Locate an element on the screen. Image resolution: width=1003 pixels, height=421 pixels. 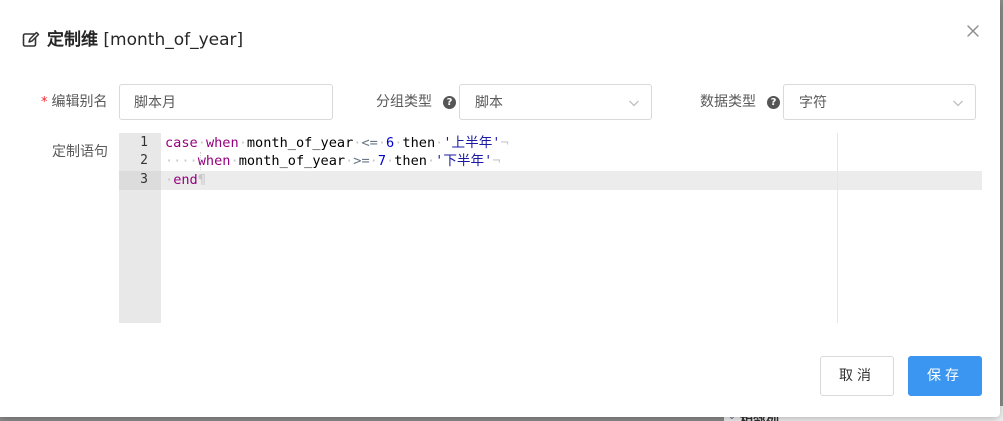
alias-label: * 编辑别名 is located at coordinates (74, 102).